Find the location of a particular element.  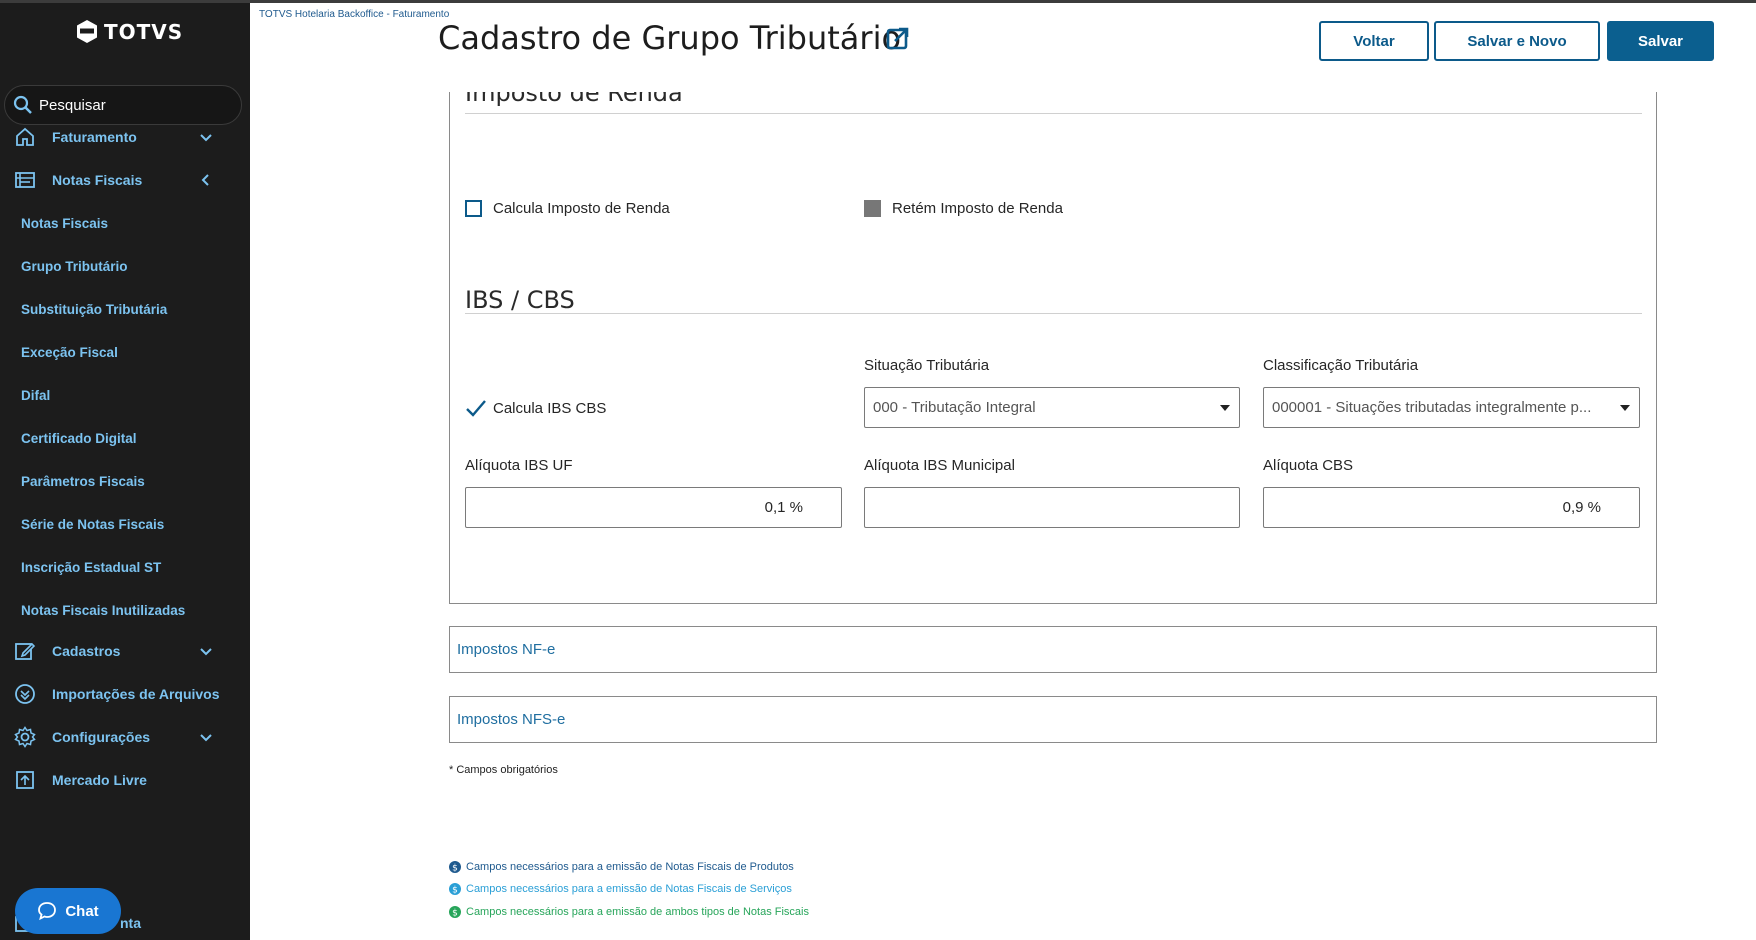

top-border is located at coordinates (878, 1).